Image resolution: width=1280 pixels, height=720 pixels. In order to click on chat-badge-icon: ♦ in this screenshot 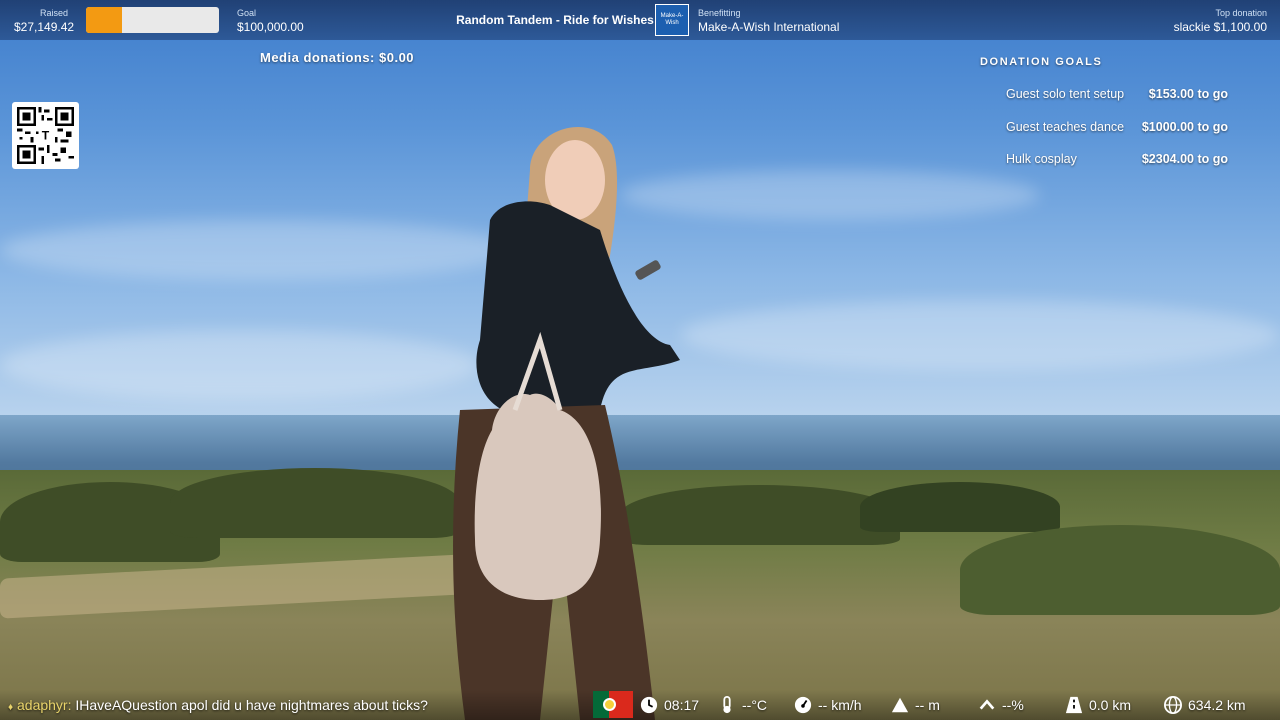, I will do `click(11, 707)`.